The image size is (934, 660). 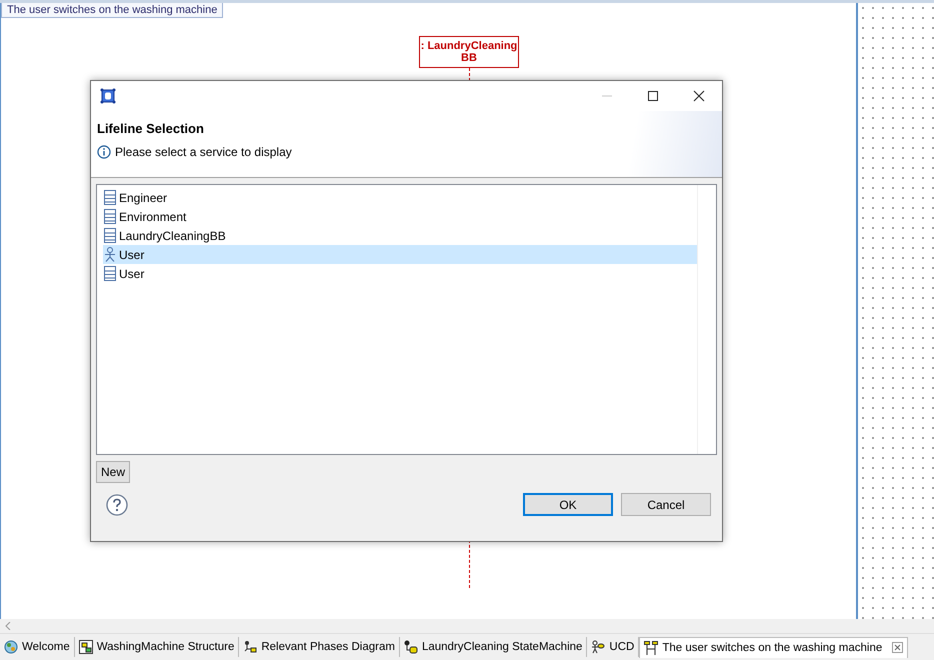 I want to click on lifeline-box: : LaundryCleaningBB, so click(x=469, y=52).